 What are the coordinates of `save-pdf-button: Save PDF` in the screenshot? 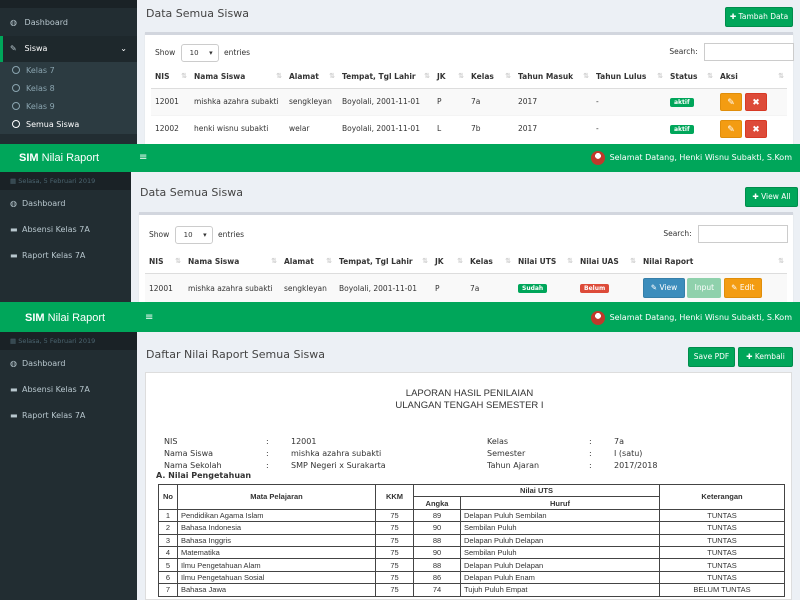 It's located at (711, 357).